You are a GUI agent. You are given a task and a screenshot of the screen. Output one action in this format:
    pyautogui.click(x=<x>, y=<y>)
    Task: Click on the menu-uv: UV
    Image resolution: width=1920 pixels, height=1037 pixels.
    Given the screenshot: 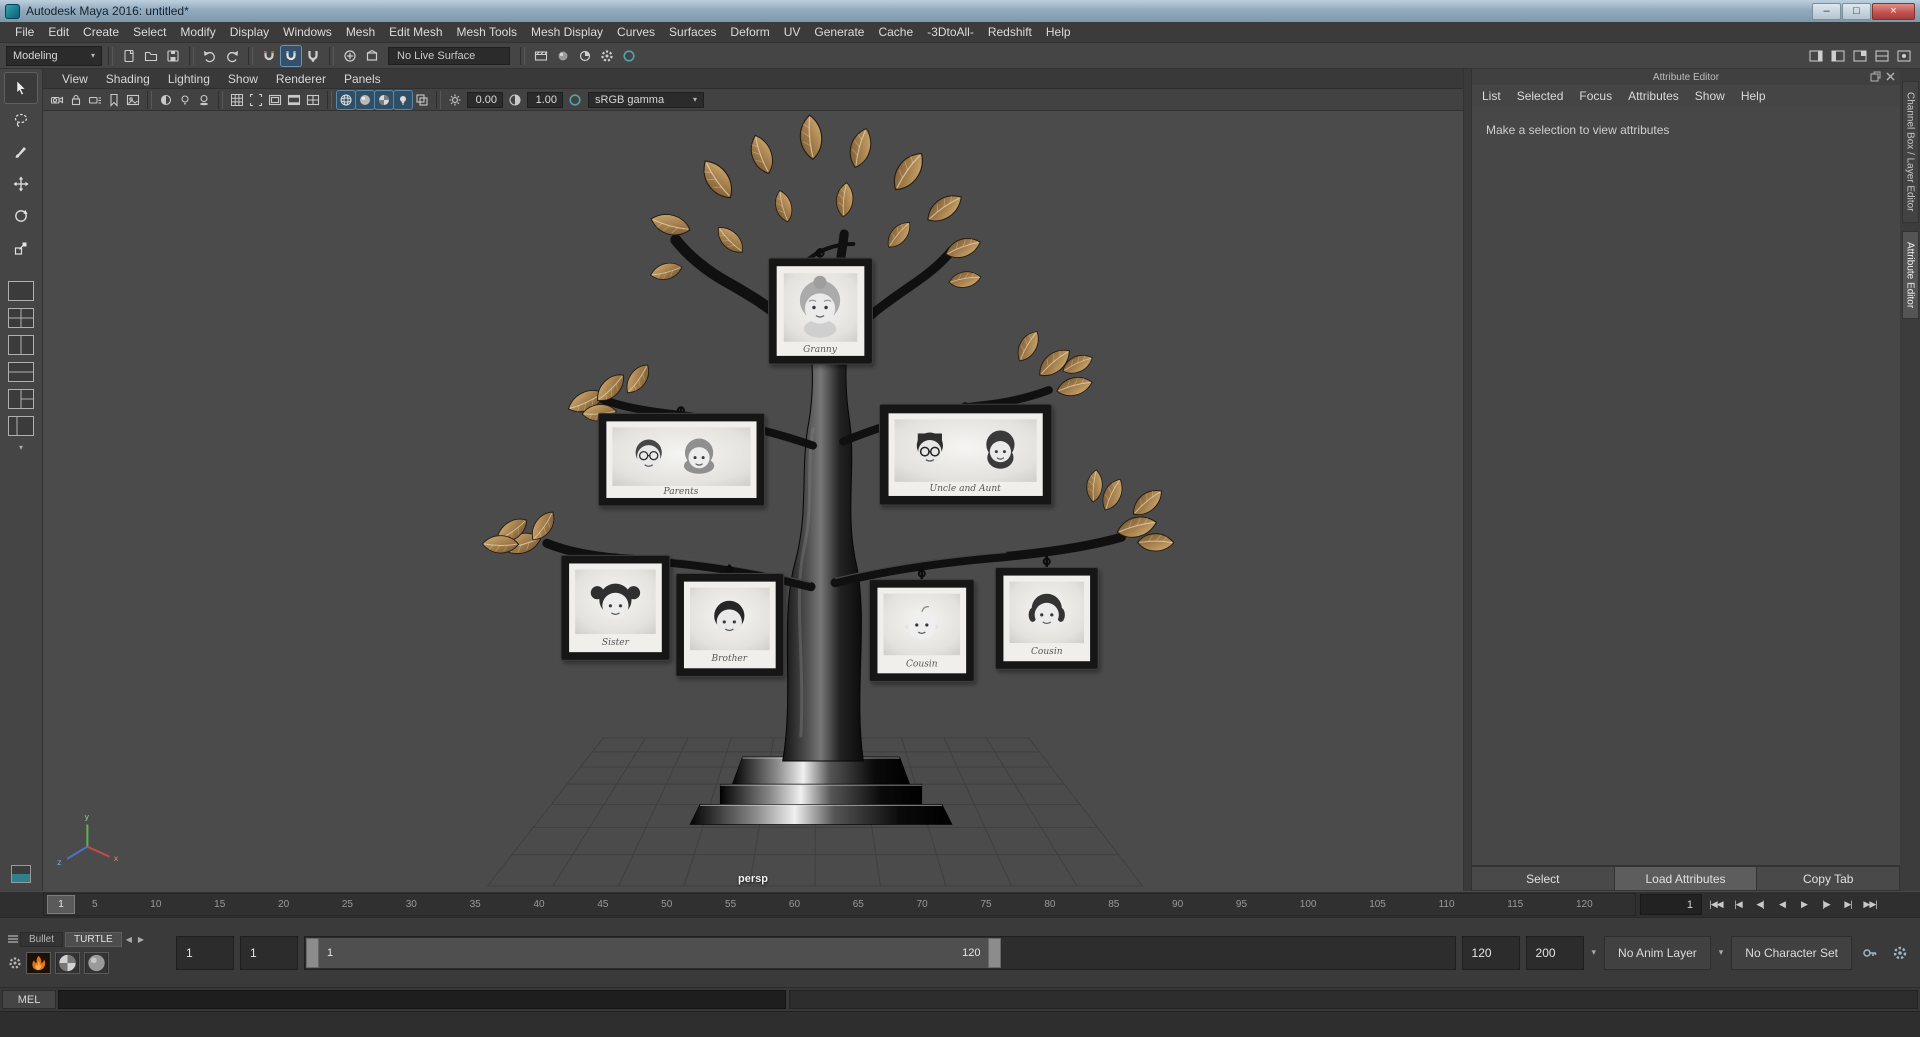 What is the action you would take?
    pyautogui.click(x=792, y=32)
    